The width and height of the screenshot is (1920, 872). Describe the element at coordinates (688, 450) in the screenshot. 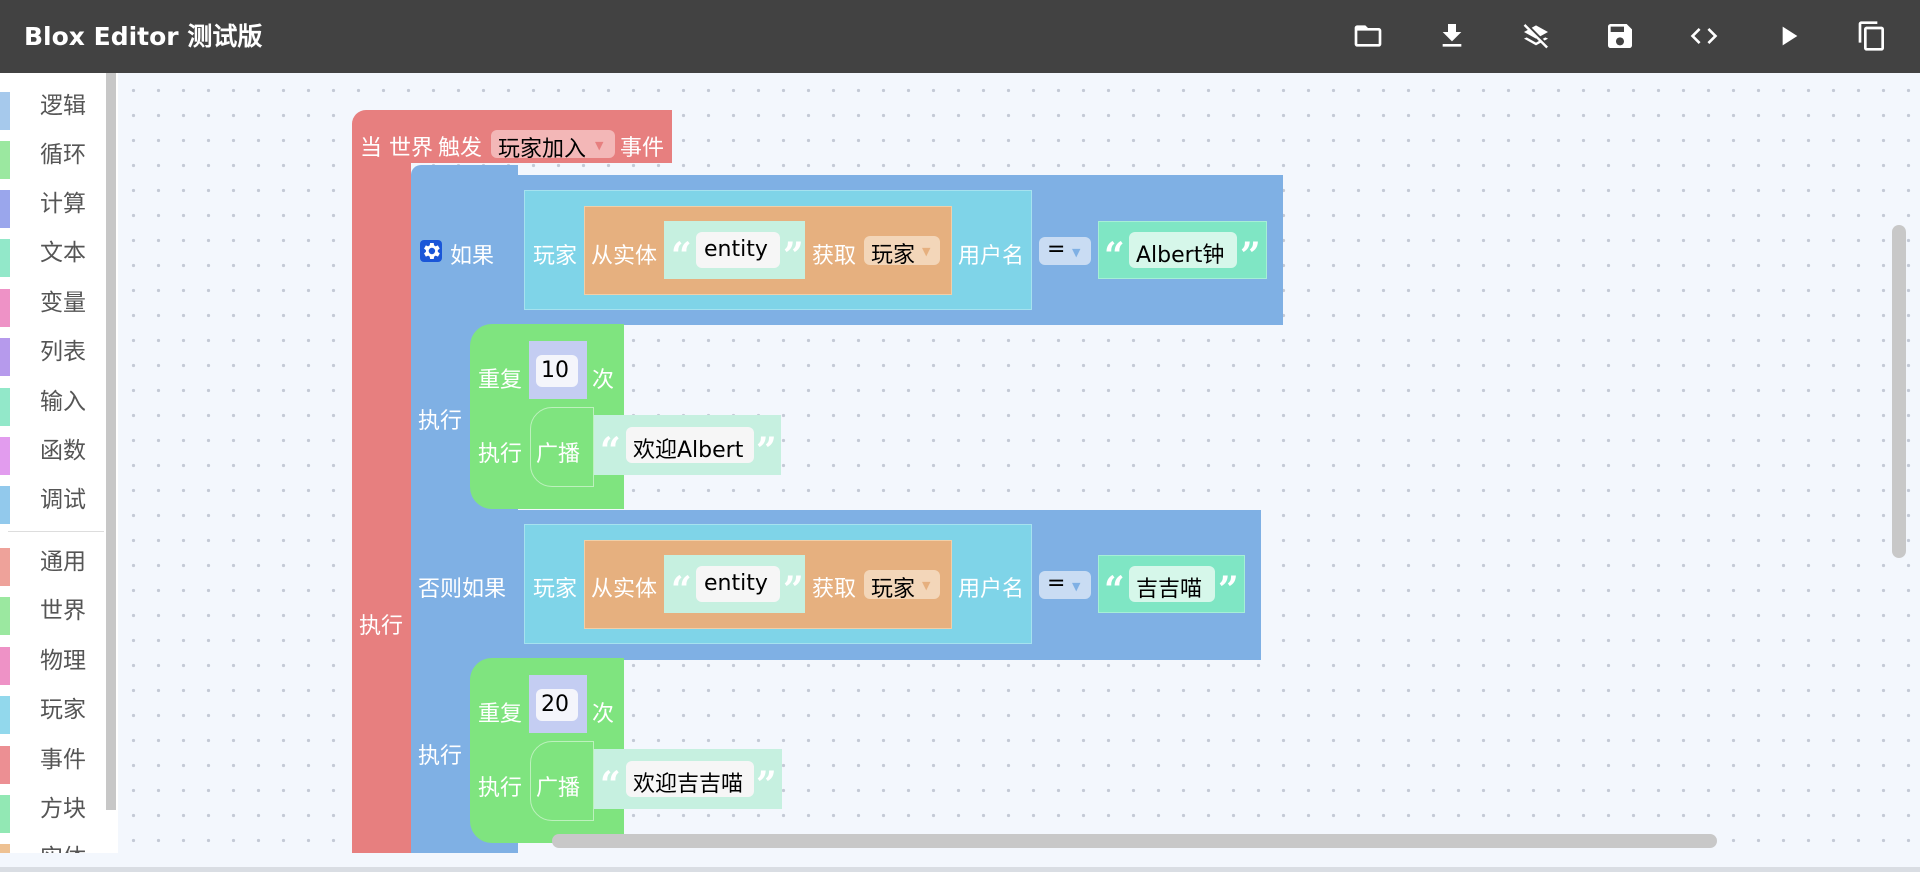

I see `message-text-value: 欢迎Albert` at that location.